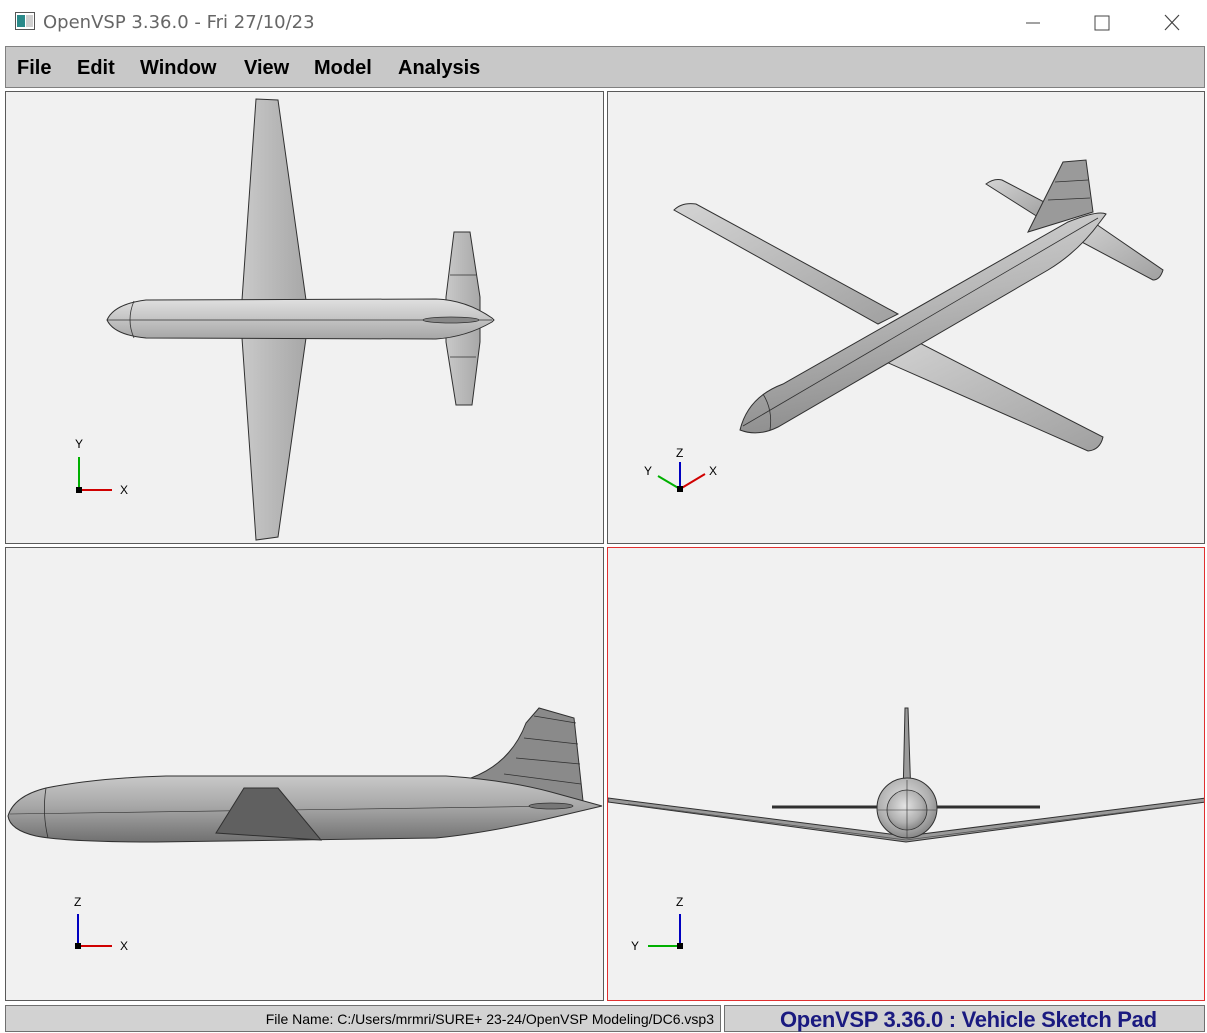 The image size is (1207, 1033). Describe the element at coordinates (25, 21) in the screenshot. I see `openvsp-app-icon` at that location.